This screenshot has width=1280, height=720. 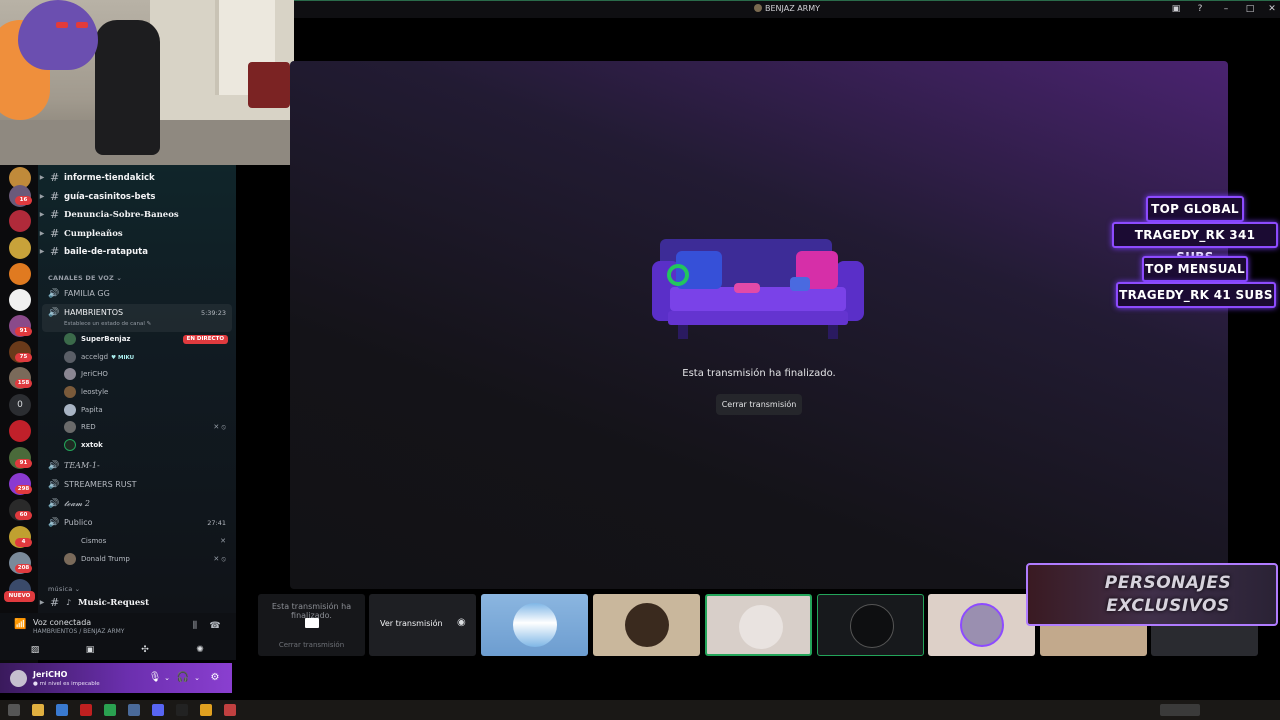 What do you see at coordinates (137, 485) in the screenshot?
I see `voice-channel-streamers-rust: 🔊 STREAMERS RUST` at bounding box center [137, 485].